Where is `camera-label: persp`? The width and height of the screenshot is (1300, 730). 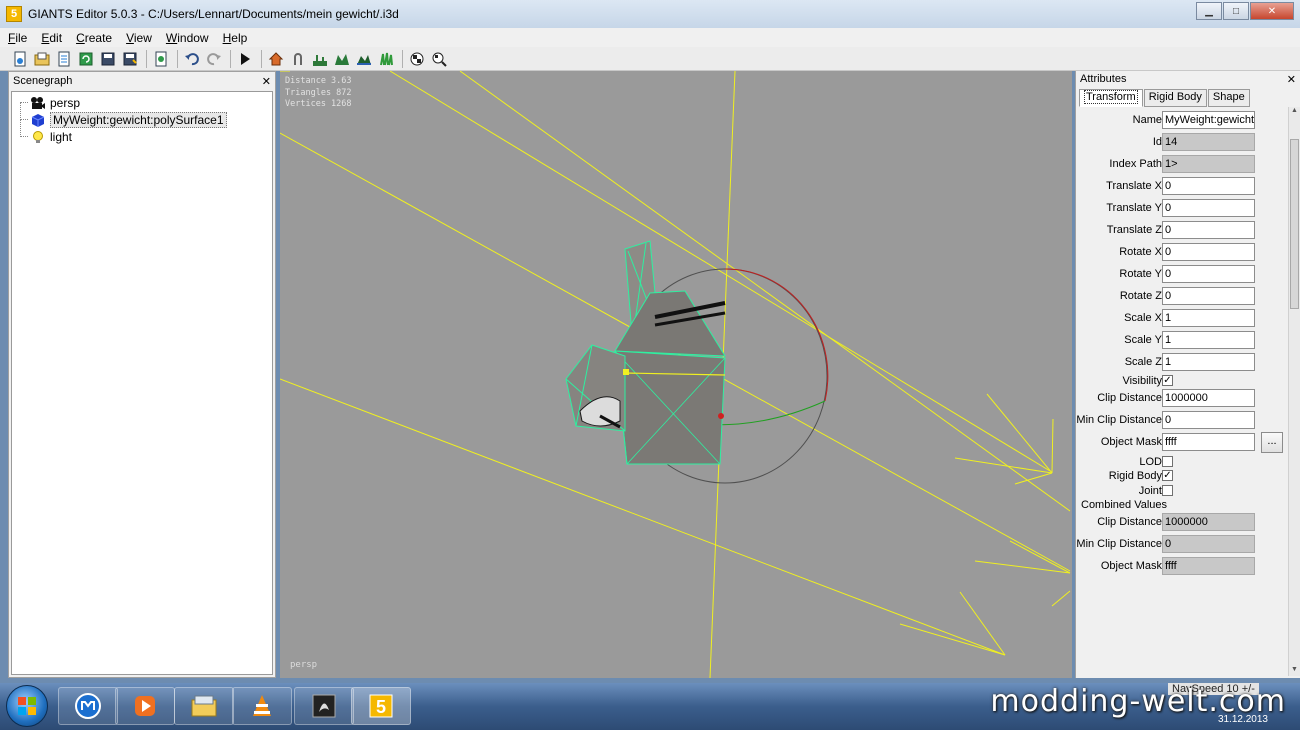
camera-label: persp is located at coordinates (304, 665).